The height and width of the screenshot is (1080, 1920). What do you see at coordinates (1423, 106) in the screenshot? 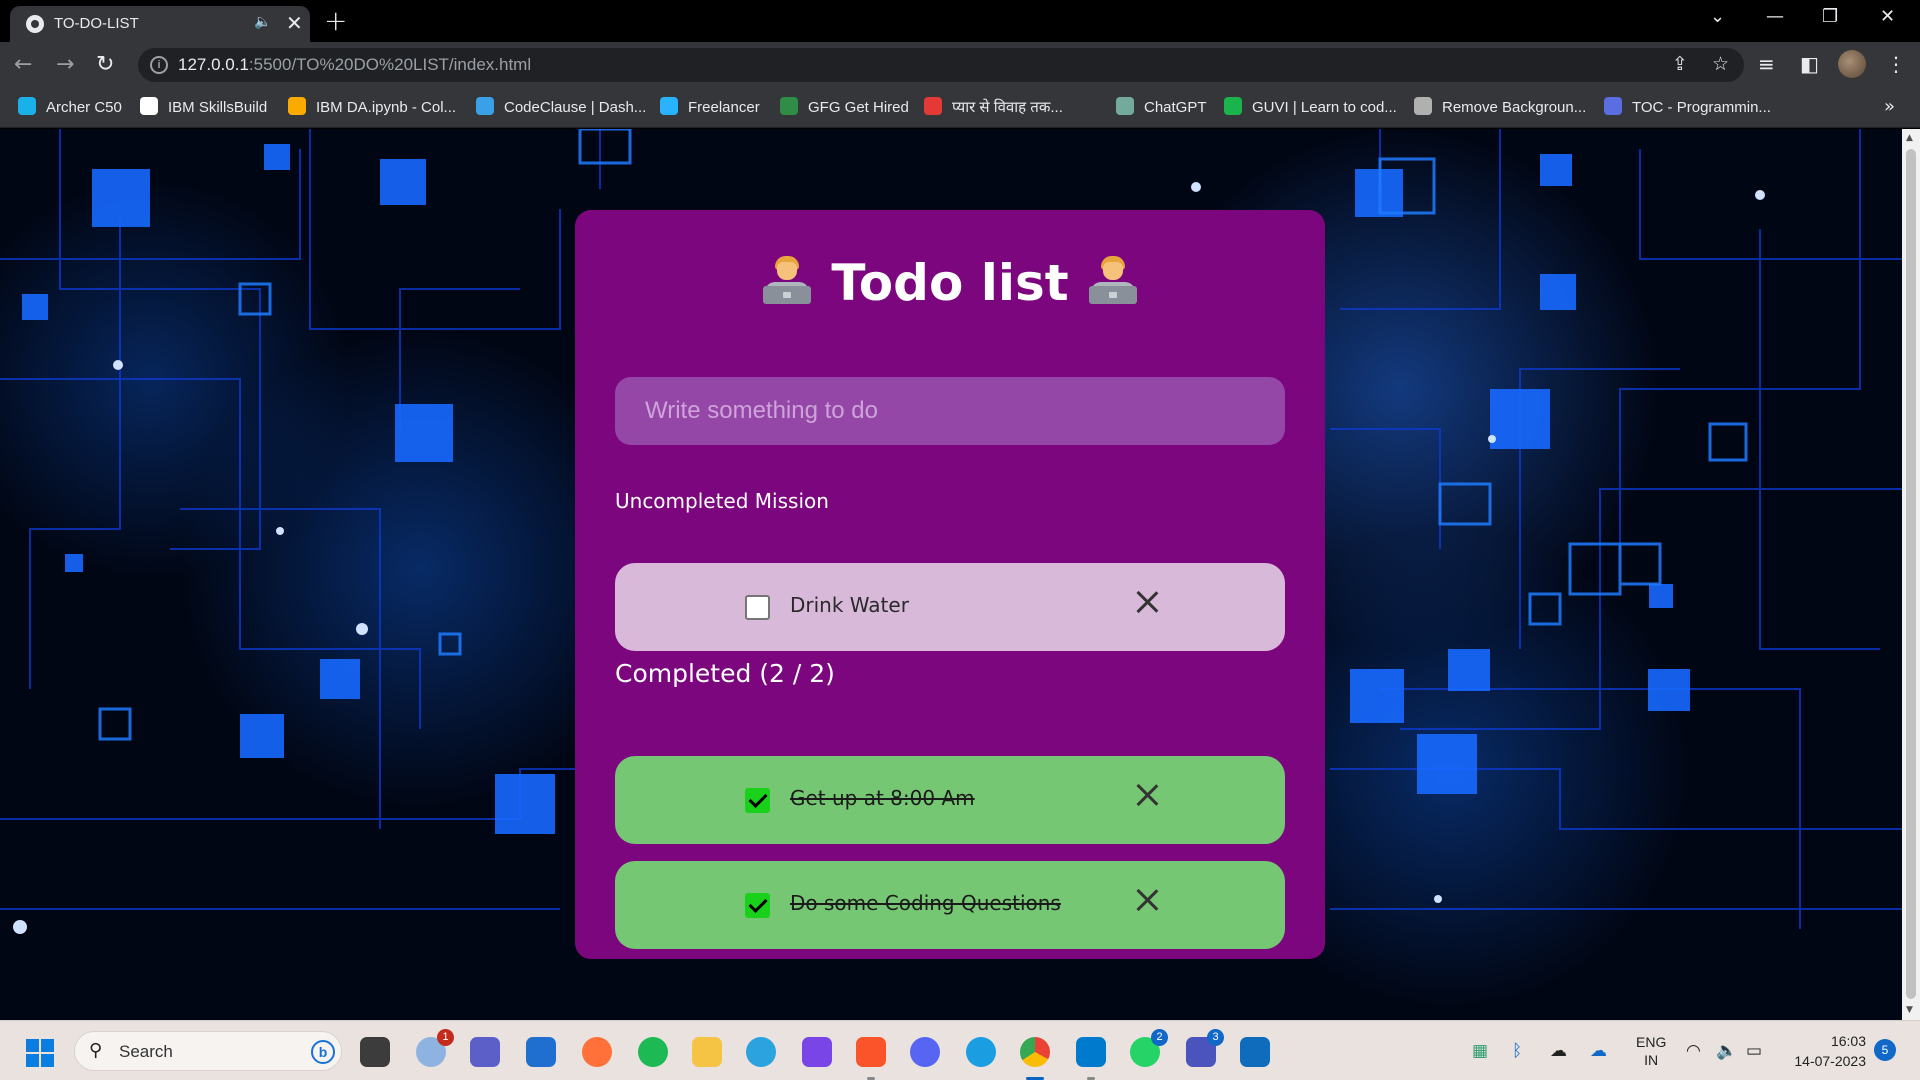
I see `remove-bg-icon` at bounding box center [1423, 106].